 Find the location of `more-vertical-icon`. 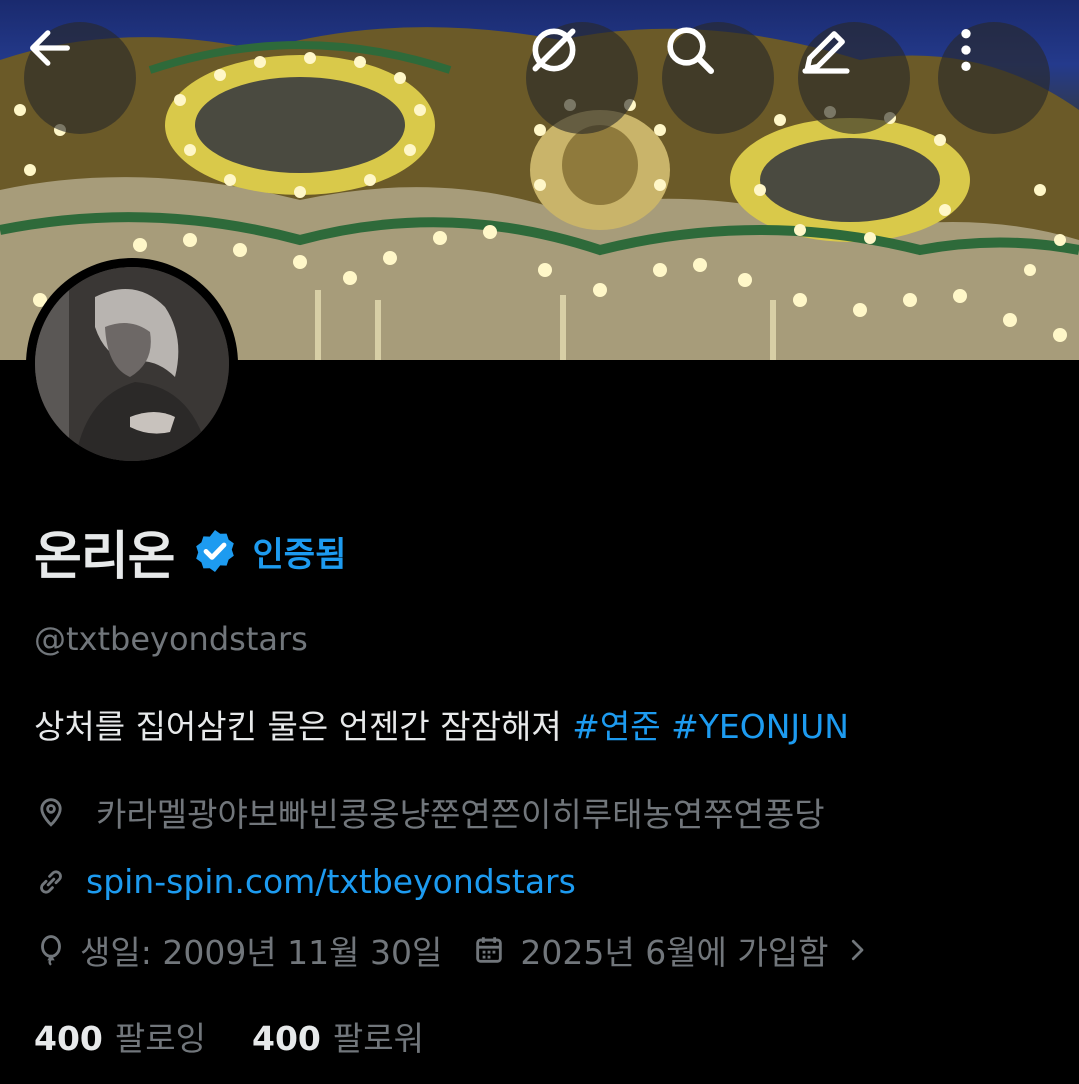

more-vertical-icon is located at coordinates (966, 50).